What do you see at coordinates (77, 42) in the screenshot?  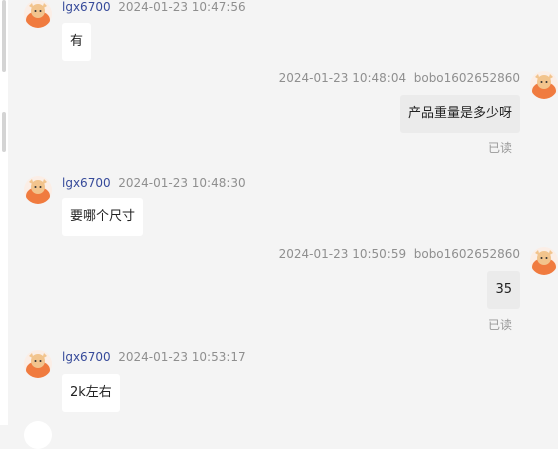 I see `message-bubble: 有` at bounding box center [77, 42].